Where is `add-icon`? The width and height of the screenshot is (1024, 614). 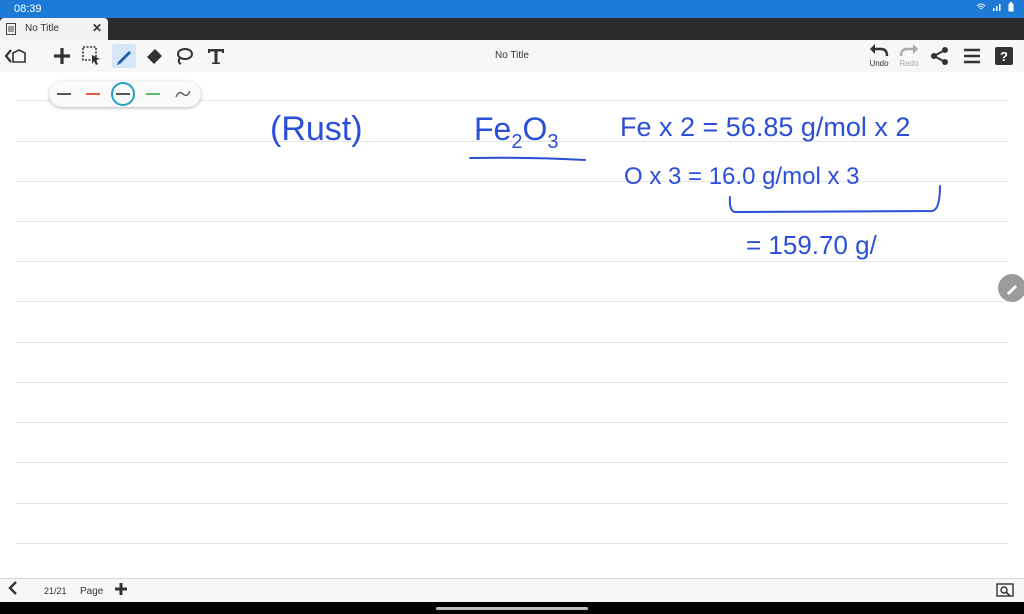 add-icon is located at coordinates (121, 589).